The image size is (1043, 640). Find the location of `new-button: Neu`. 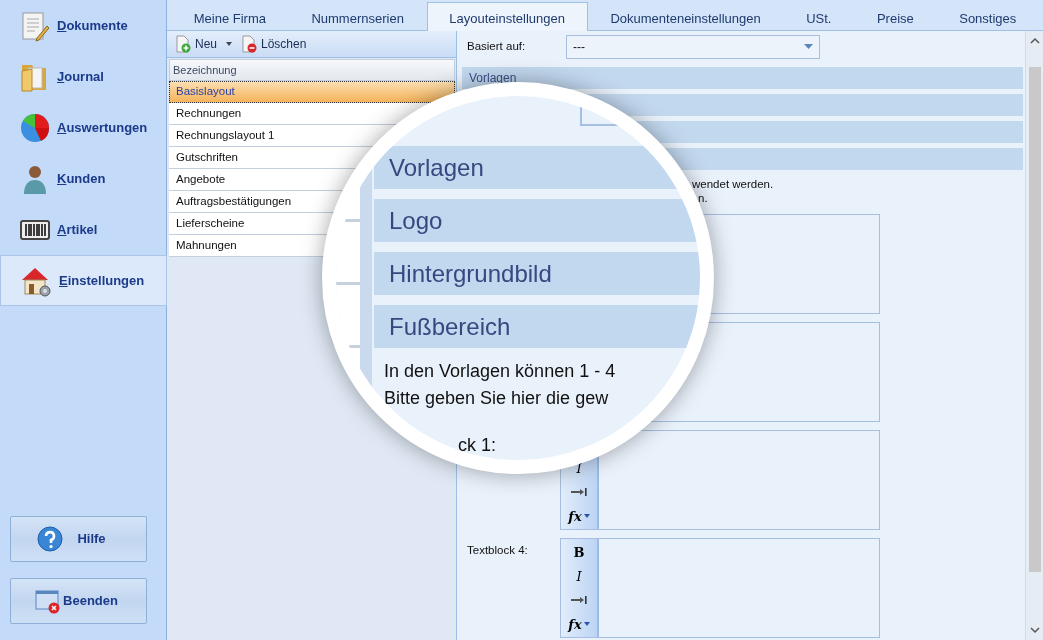

new-button: Neu is located at coordinates (196, 44).